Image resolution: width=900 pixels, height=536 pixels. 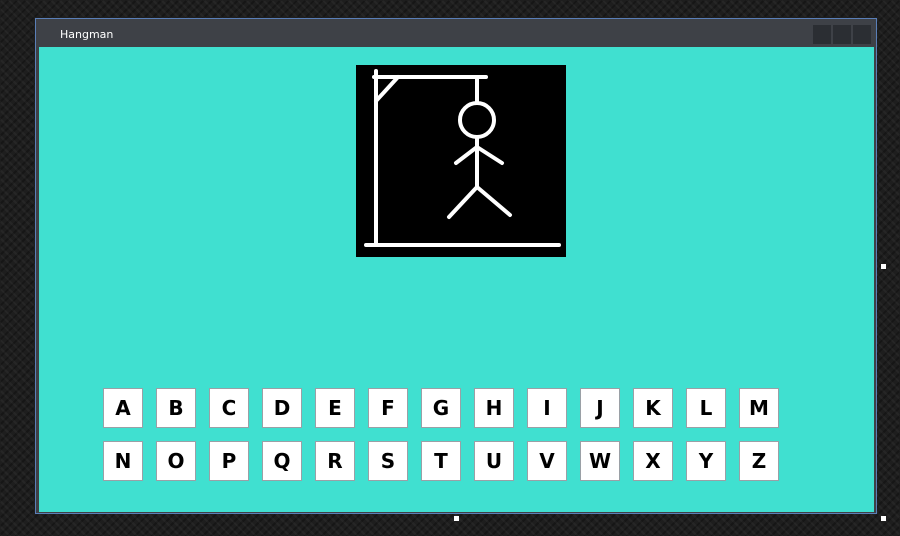 I want to click on hangman-right-leg, so click(x=493, y=201).